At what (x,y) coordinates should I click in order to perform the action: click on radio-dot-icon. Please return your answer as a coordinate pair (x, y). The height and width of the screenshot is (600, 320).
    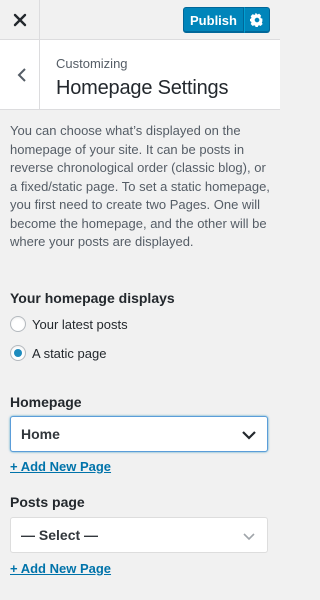
    Looking at the image, I should click on (18, 353).